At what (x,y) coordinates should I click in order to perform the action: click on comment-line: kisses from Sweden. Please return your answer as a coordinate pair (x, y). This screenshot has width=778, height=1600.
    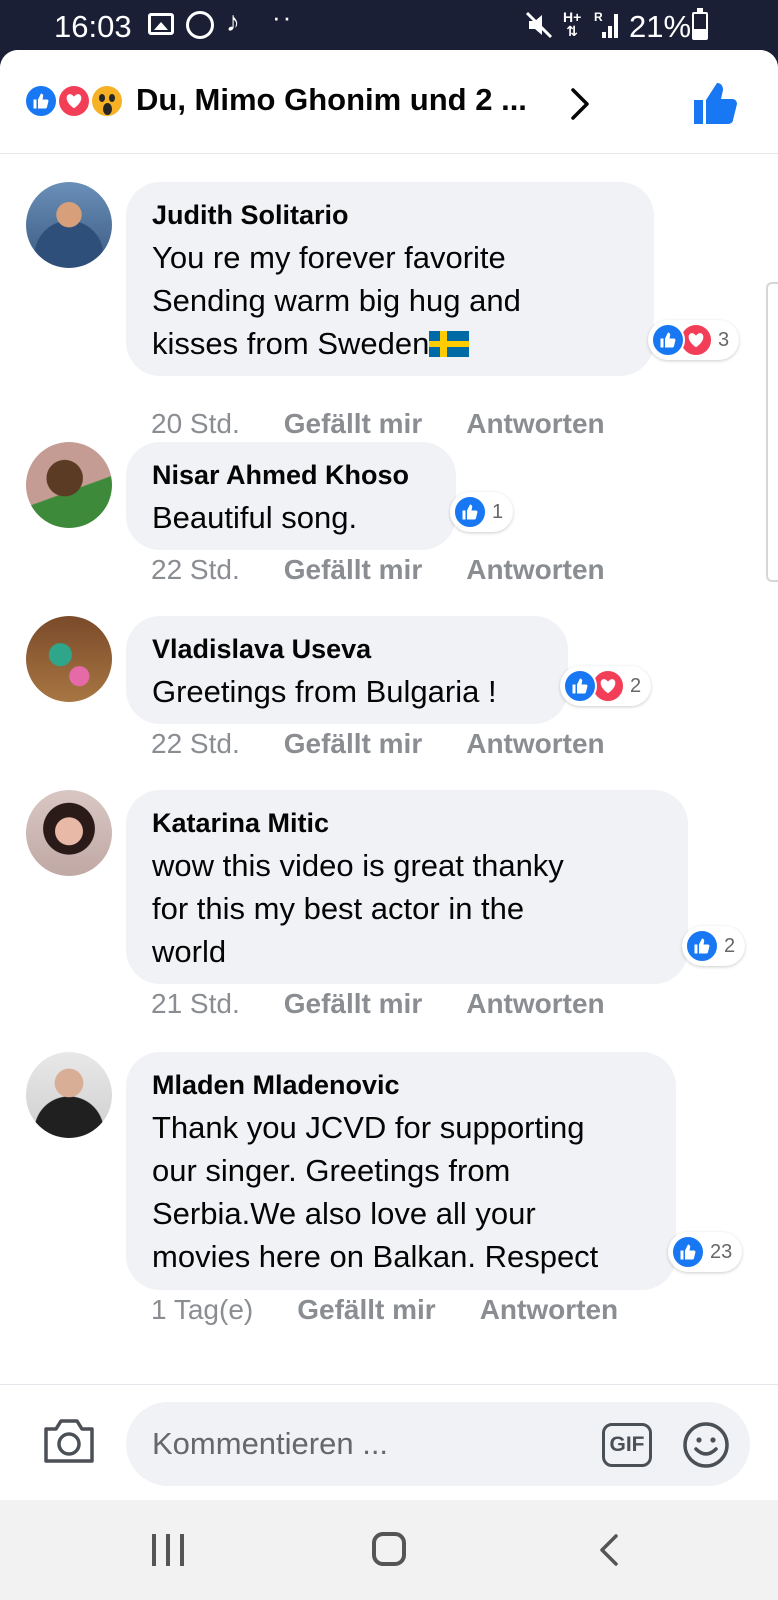
    Looking at the image, I should click on (391, 343).